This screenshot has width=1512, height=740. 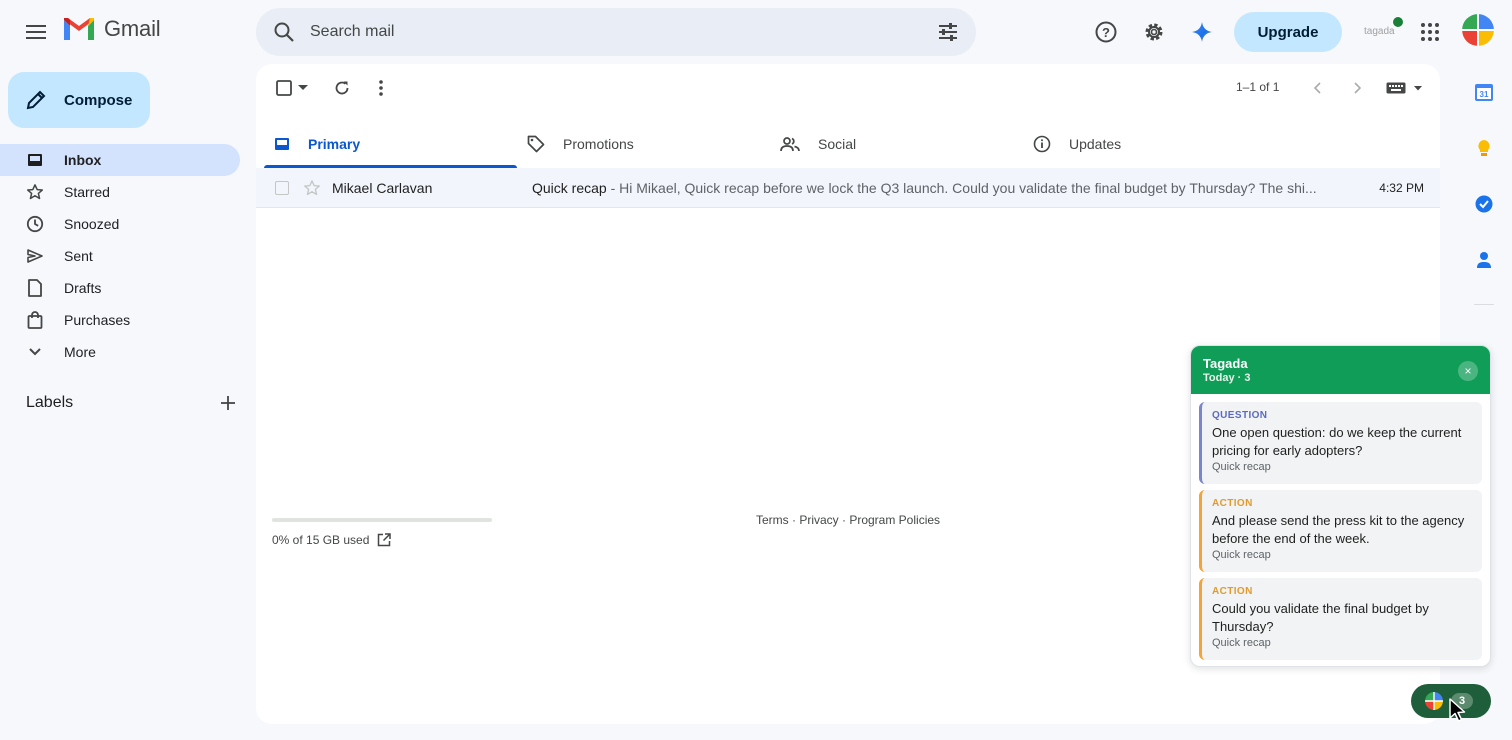 I want to click on apps-grid-icon, so click(x=1430, y=32).